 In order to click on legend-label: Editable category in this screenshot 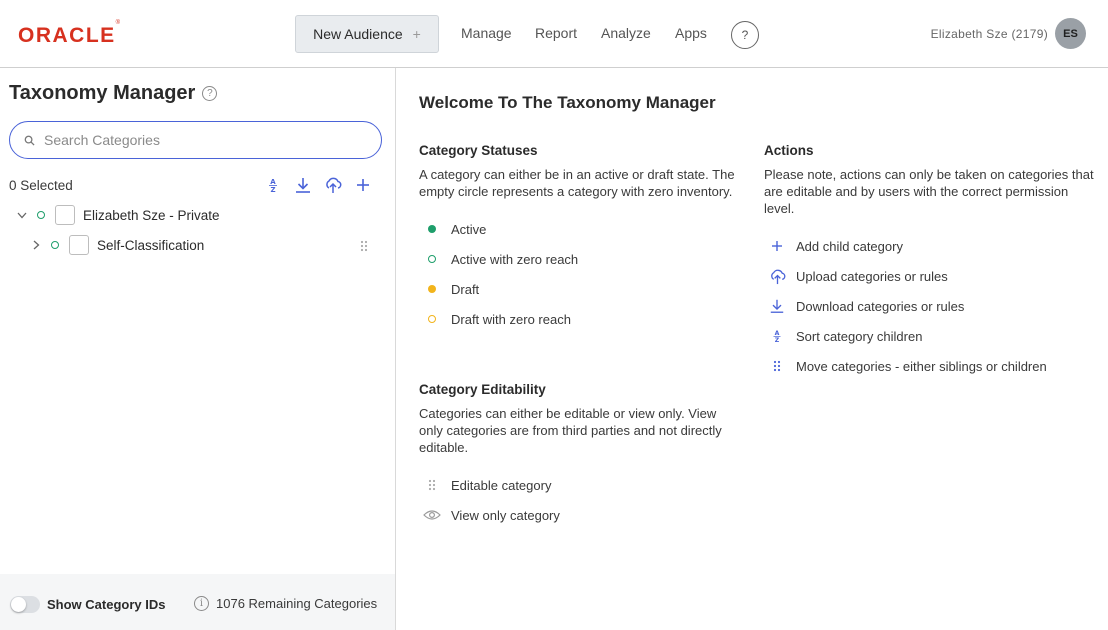, I will do `click(501, 485)`.